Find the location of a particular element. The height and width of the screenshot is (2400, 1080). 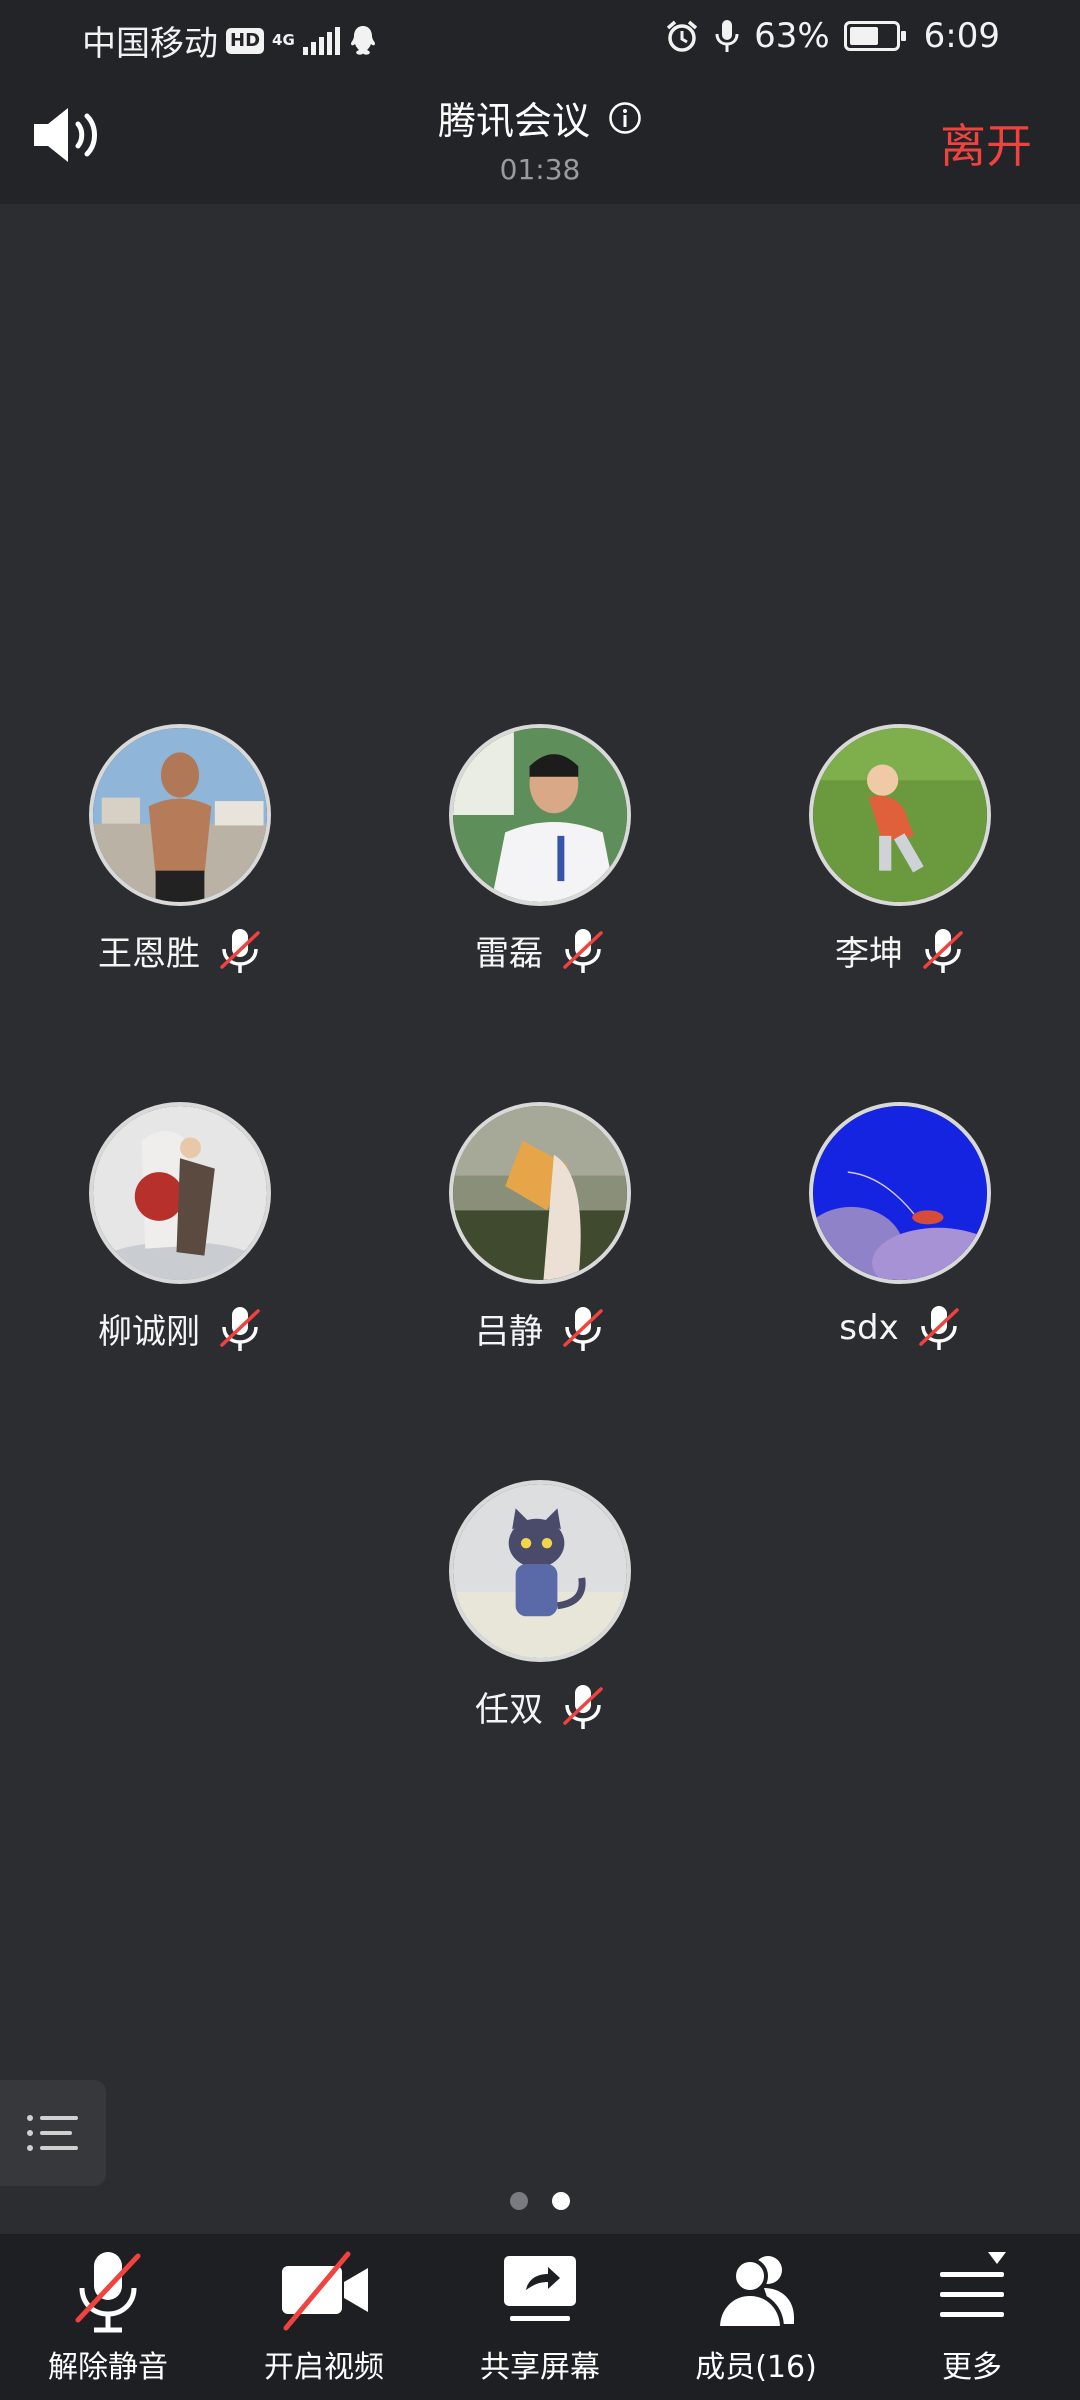

unmute-button: 解除静音 is located at coordinates (108, 2317).